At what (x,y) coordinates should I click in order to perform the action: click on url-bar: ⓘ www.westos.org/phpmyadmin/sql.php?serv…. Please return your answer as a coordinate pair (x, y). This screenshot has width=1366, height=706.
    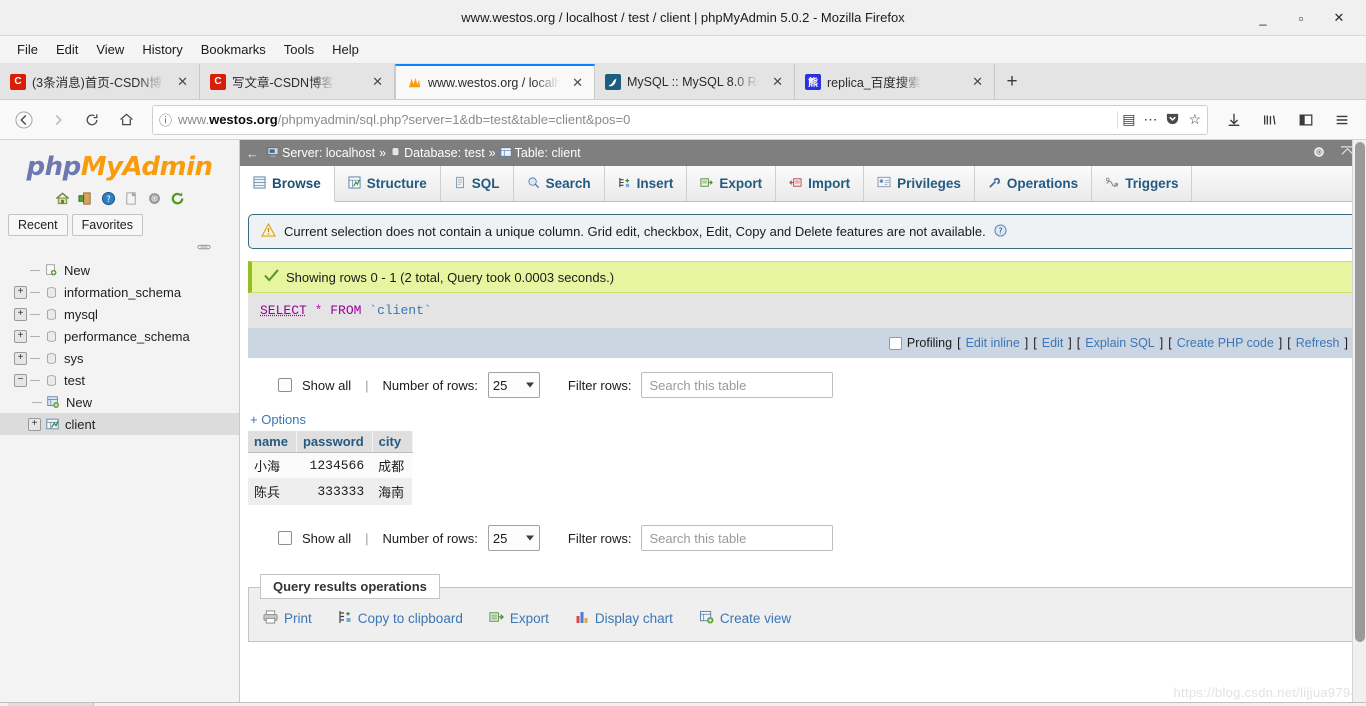
    Looking at the image, I should click on (680, 119).